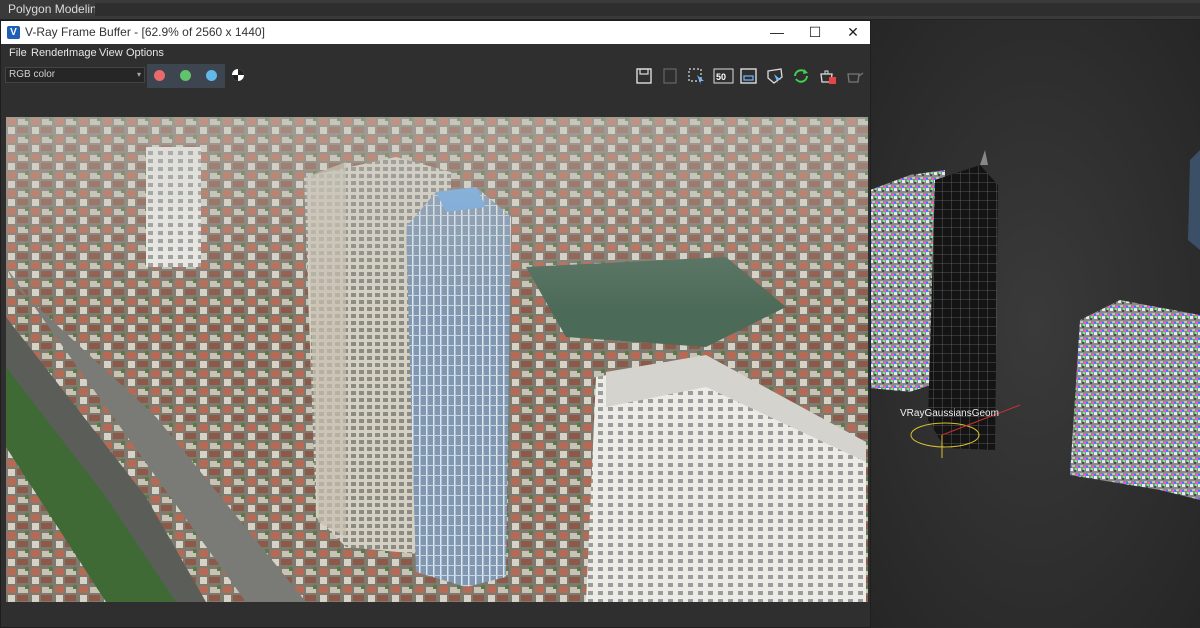 The width and height of the screenshot is (1200, 628). I want to click on region-render-button, so click(750, 76).